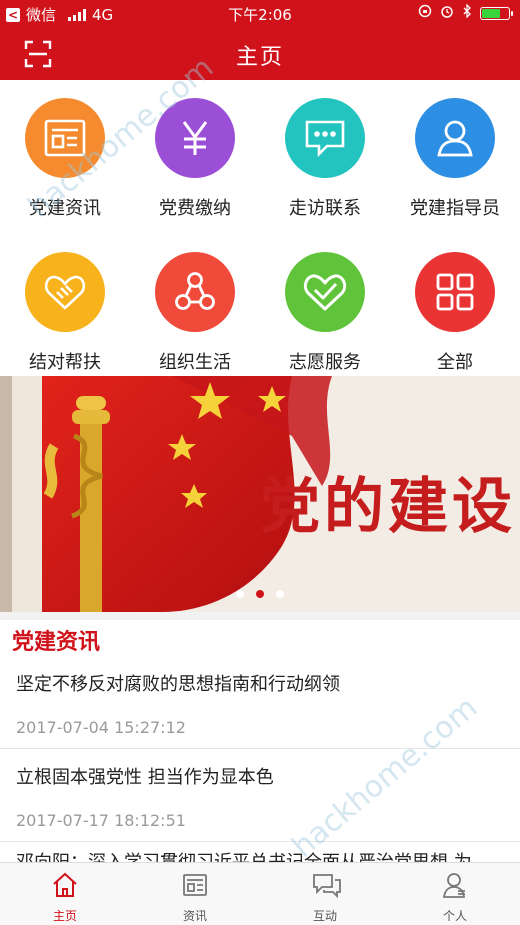  I want to click on person-icon, so click(455, 138).